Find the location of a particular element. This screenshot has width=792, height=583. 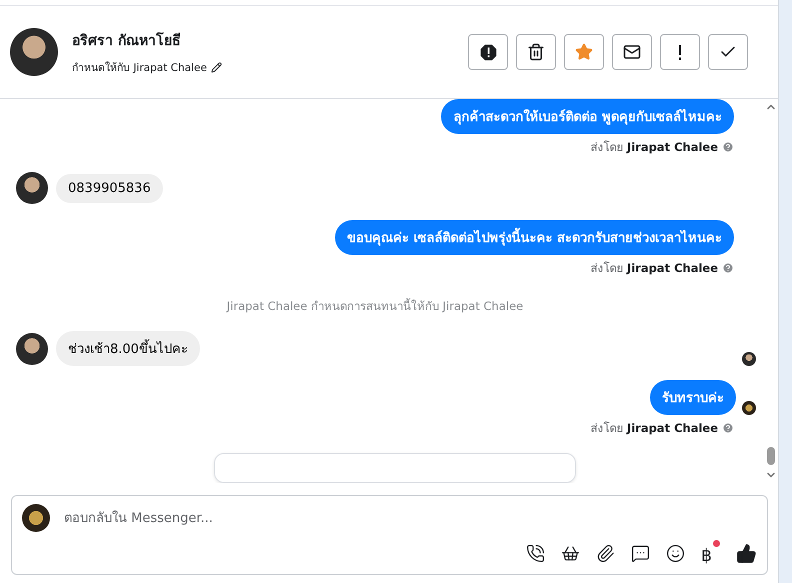

pencil-icon is located at coordinates (216, 67).